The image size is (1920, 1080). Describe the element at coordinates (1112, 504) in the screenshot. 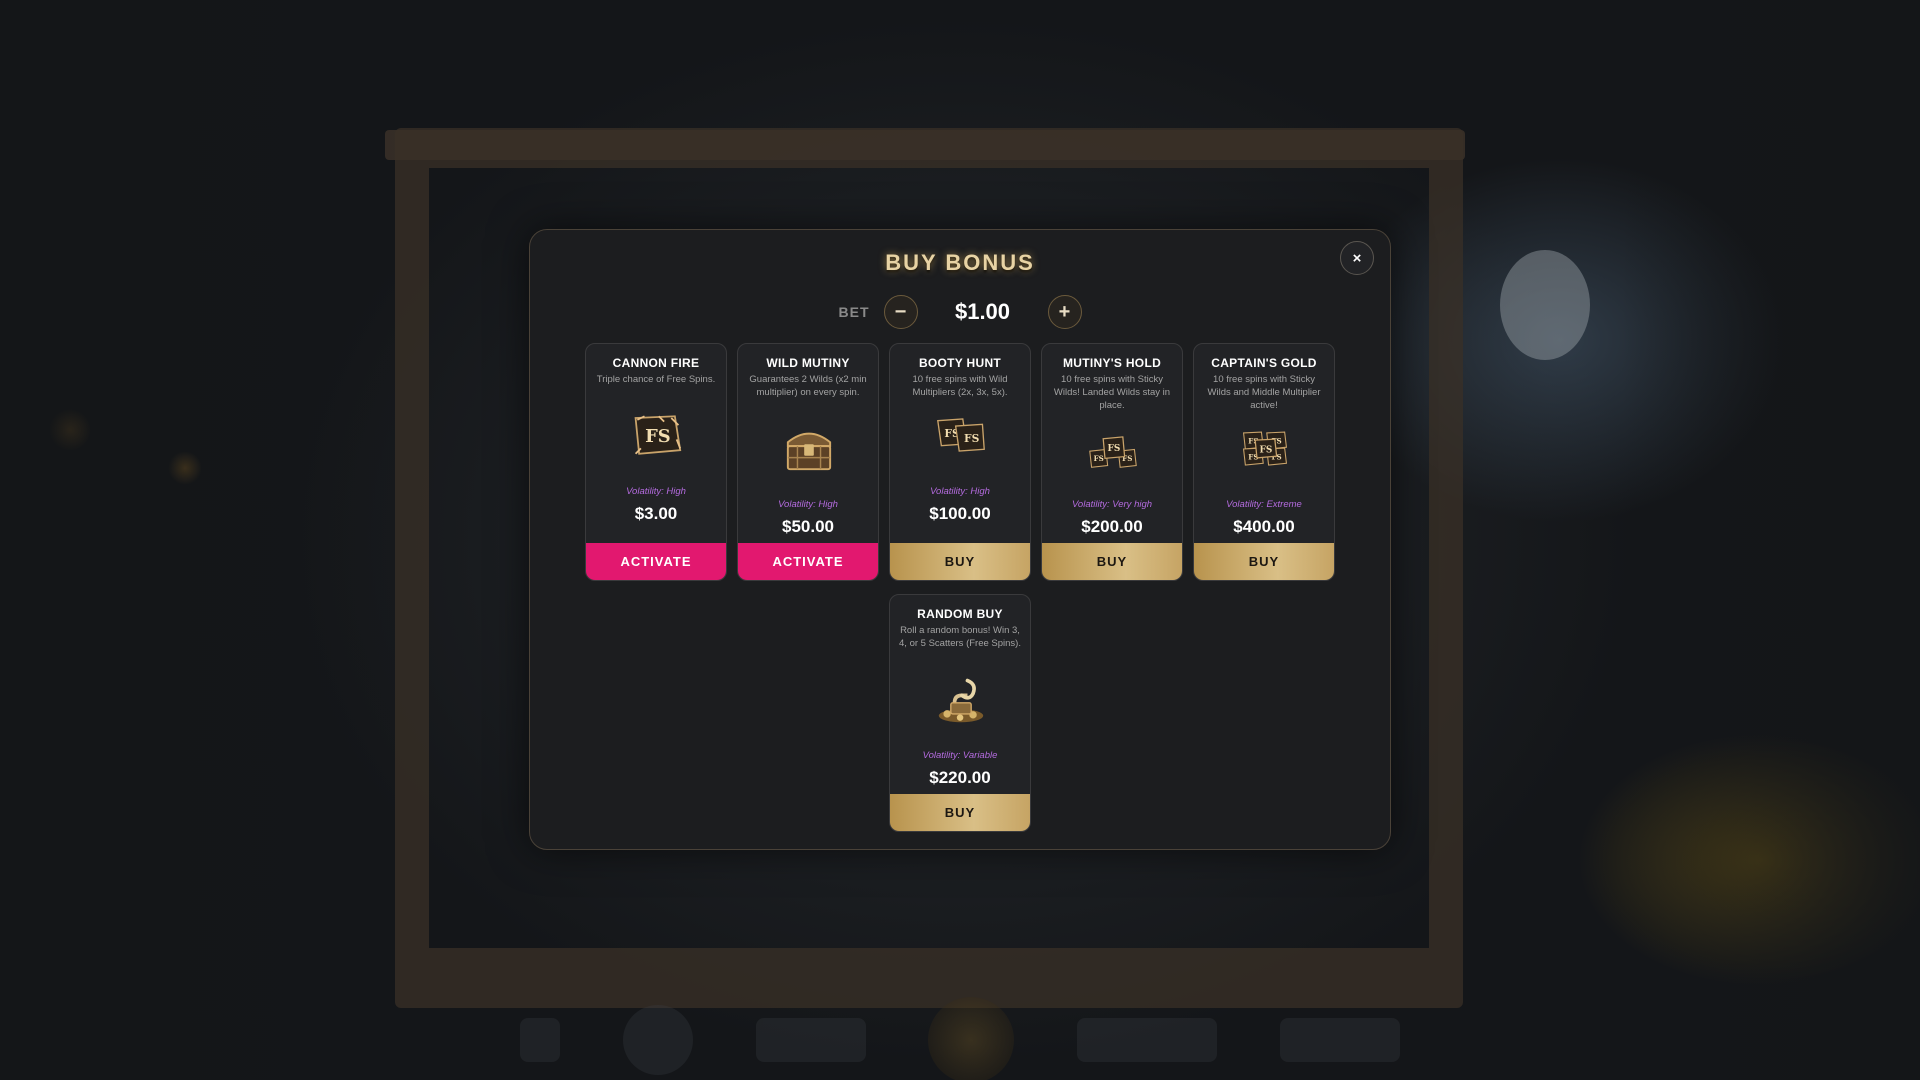

I see `card-volatility: Volatility: Very high` at that location.